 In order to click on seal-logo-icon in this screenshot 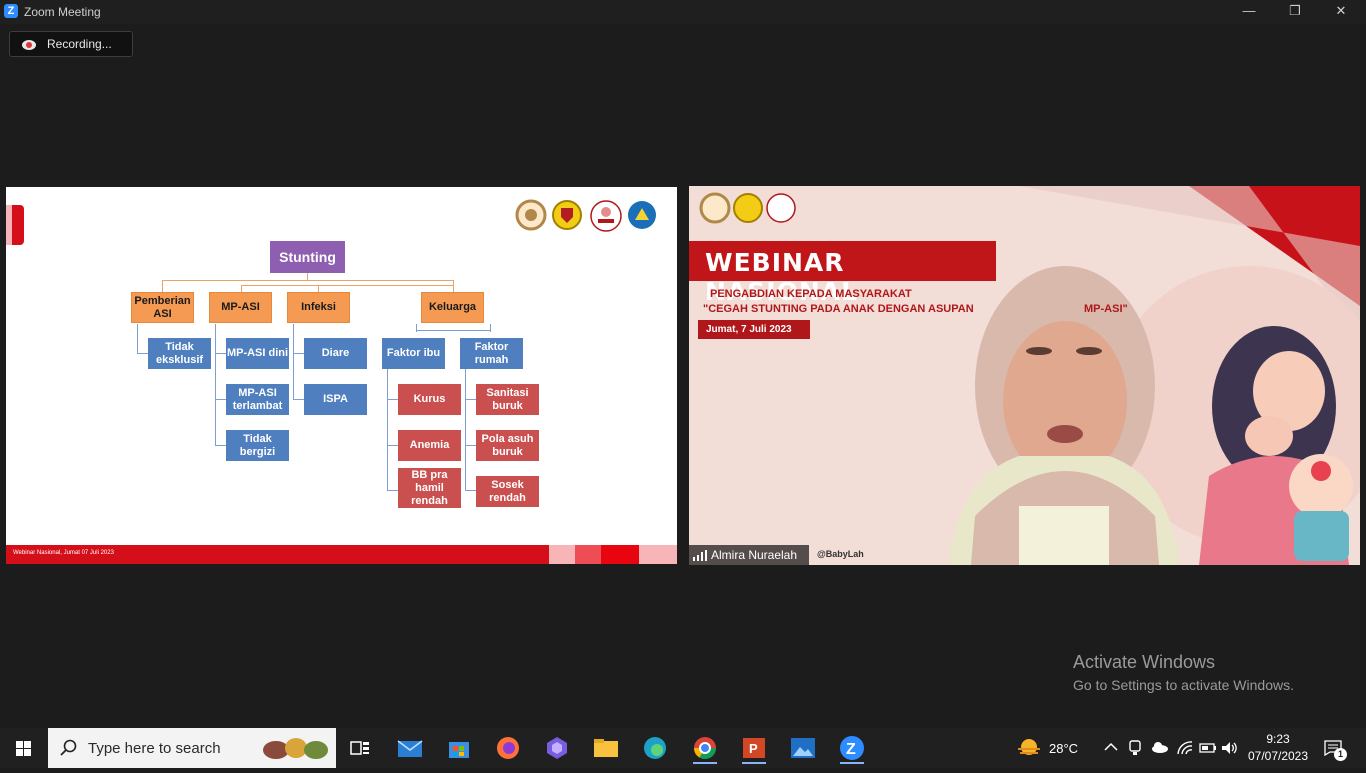, I will do `click(531, 215)`.